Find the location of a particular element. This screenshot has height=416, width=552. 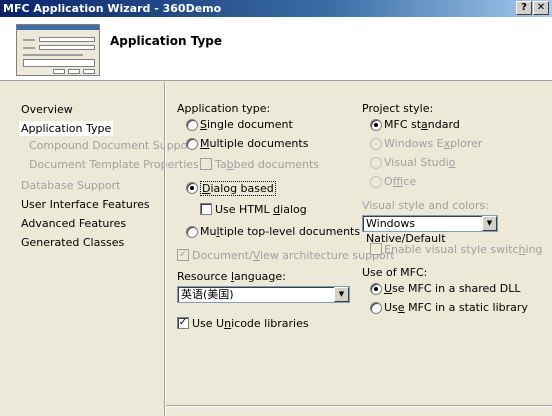

multiple-documents-radio is located at coordinates (192, 144).